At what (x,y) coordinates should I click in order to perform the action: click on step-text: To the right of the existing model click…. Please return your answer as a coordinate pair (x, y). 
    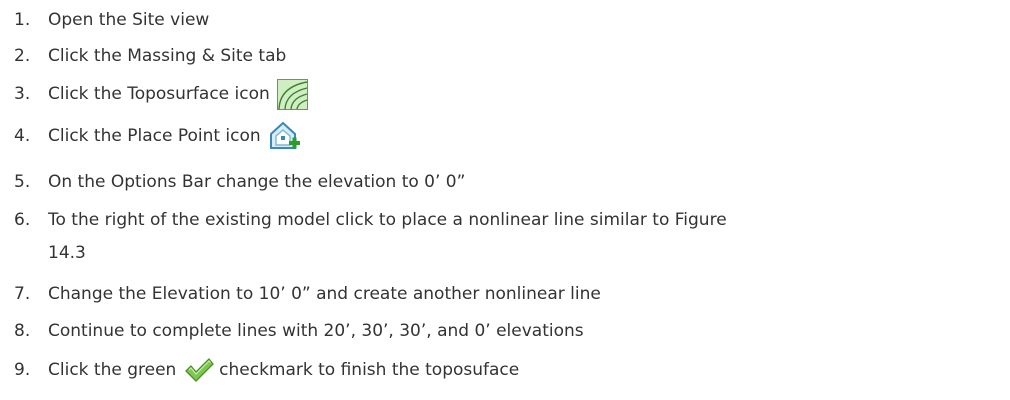
    Looking at the image, I should click on (387, 220).